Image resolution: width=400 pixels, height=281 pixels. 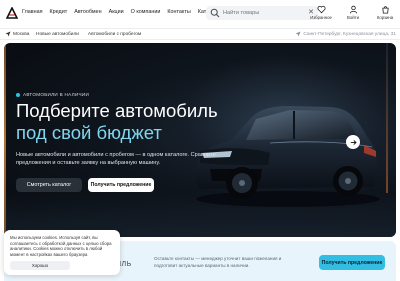 What do you see at coordinates (12, 13) in the screenshot?
I see `brand-logo-icon` at bounding box center [12, 13].